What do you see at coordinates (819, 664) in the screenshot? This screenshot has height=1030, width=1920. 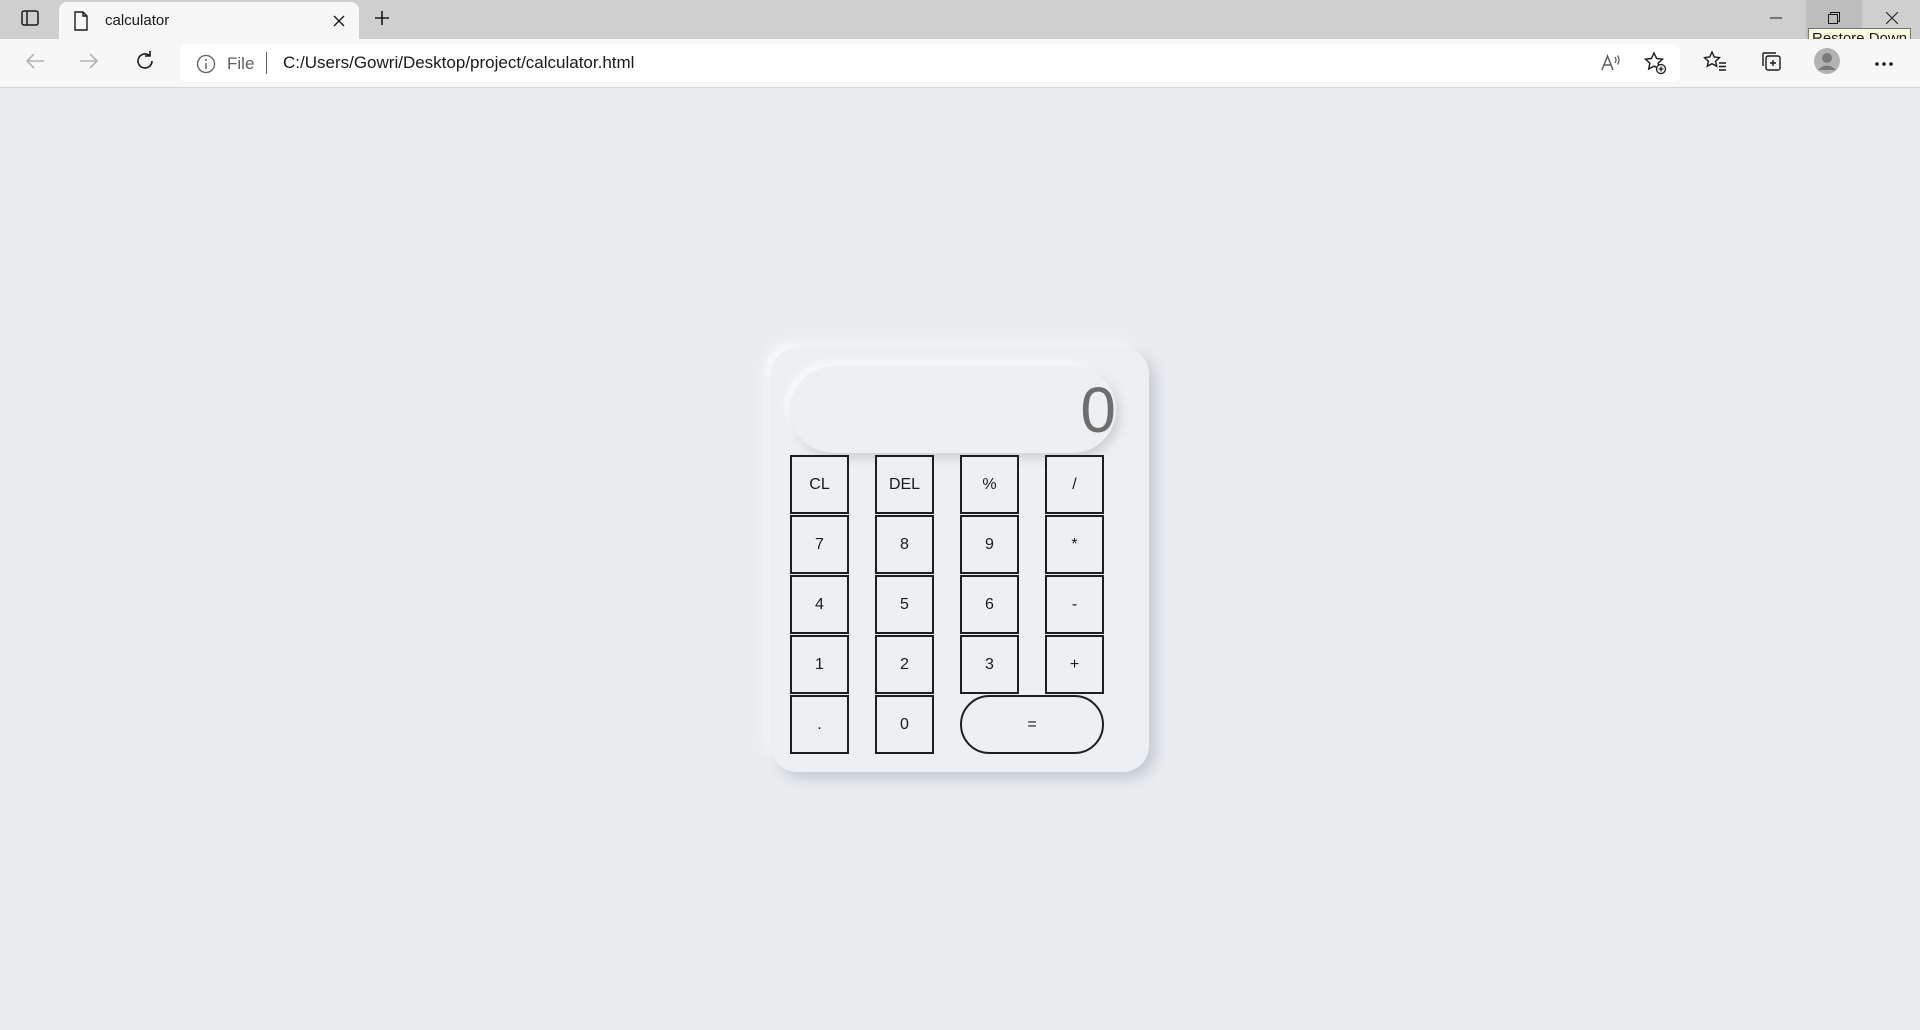 I see `digit-1-button: 1` at bounding box center [819, 664].